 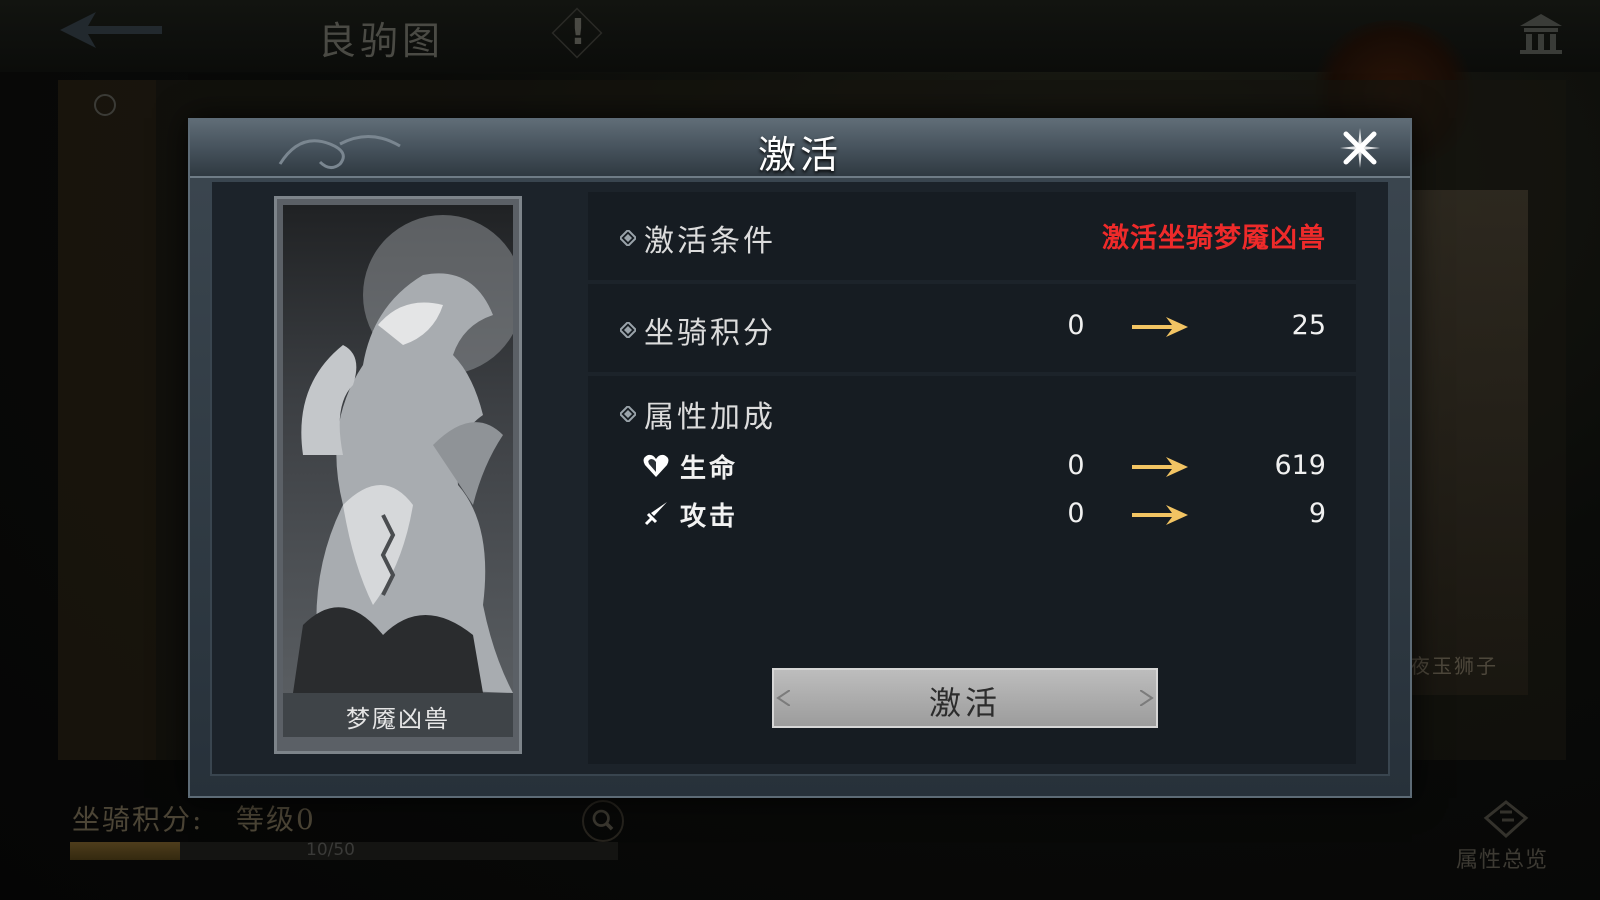 I want to click on dialog-header: 激活, so click(x=800, y=149).